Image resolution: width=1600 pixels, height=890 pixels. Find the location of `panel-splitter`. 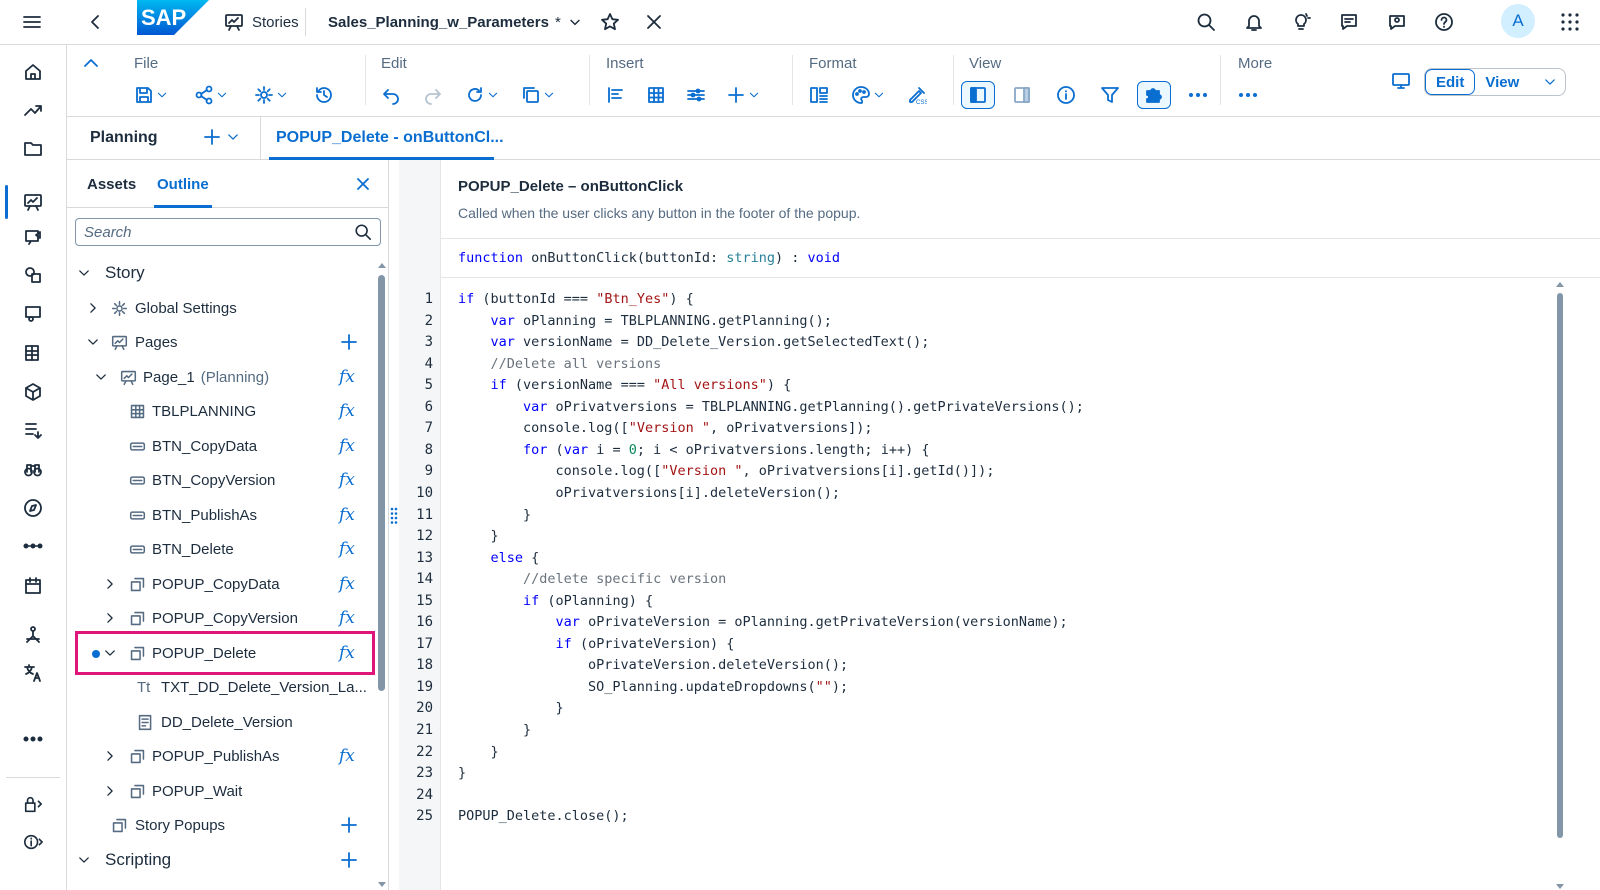

panel-splitter is located at coordinates (394, 525).